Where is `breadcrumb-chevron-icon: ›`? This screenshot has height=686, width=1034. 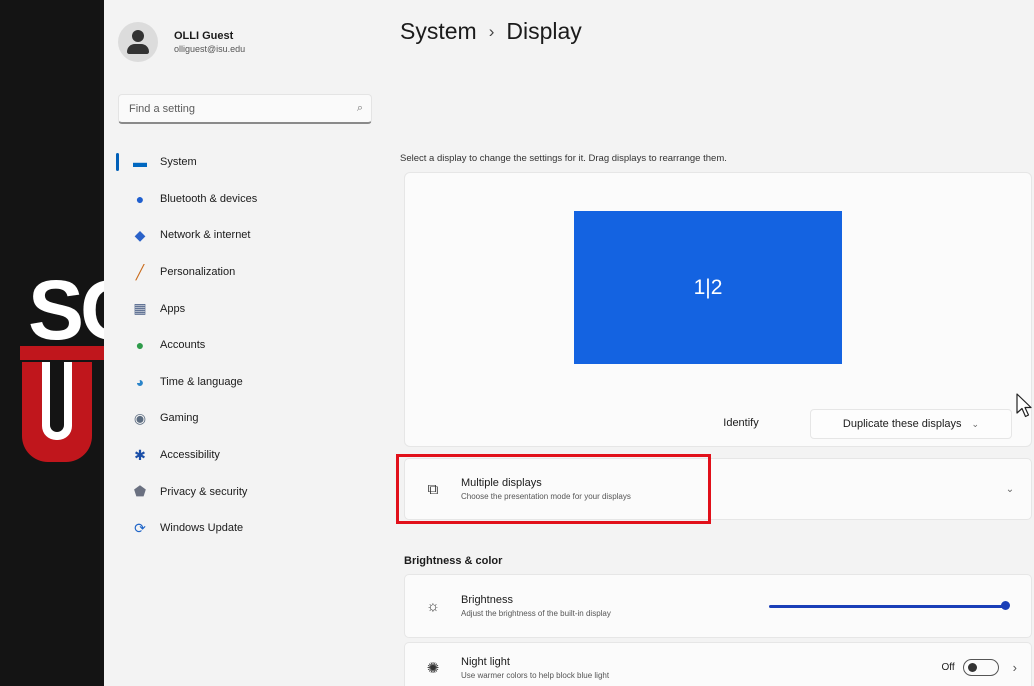 breadcrumb-chevron-icon: › is located at coordinates (491, 31).